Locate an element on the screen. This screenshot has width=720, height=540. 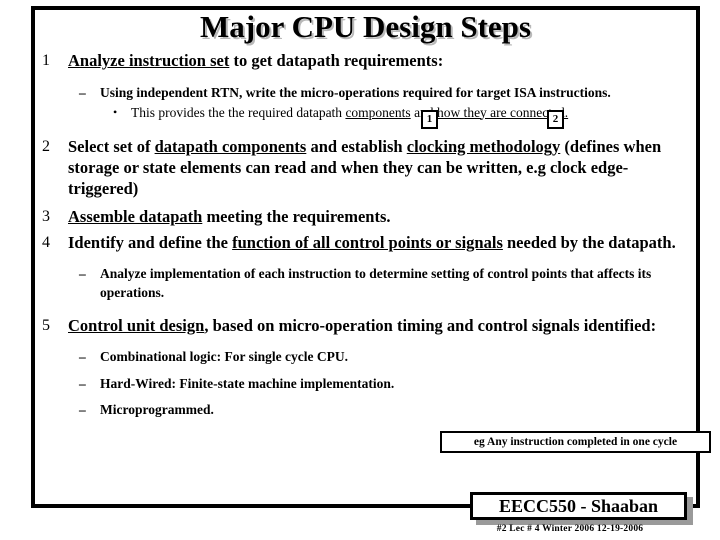
step-number: 2 is located at coordinates (46, 146).